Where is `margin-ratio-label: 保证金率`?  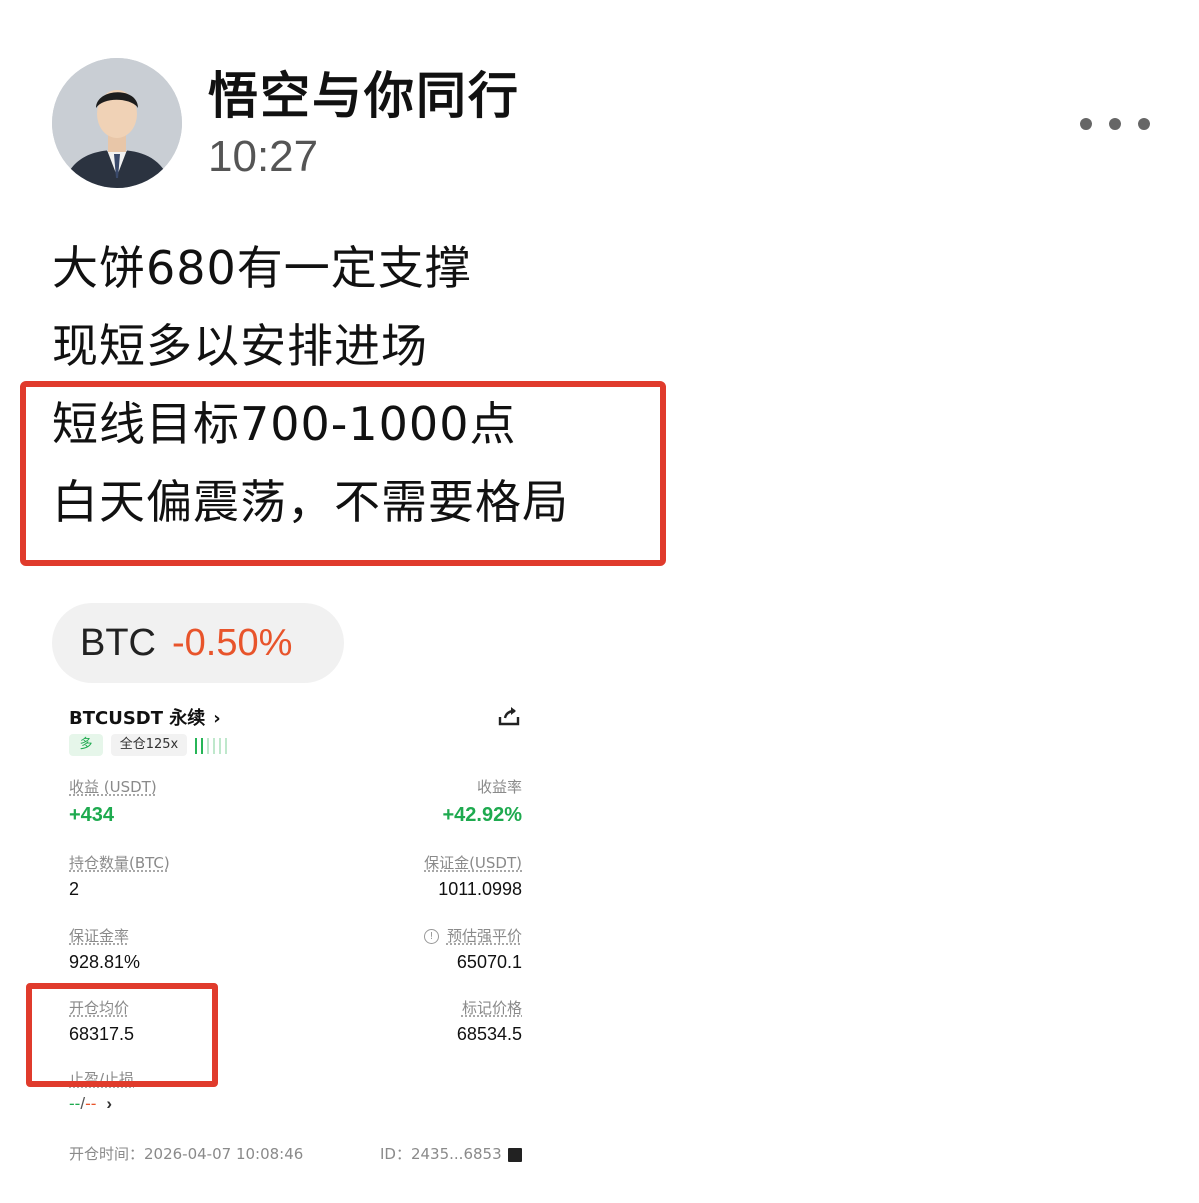
margin-ratio-label: 保证金率 is located at coordinates (99, 935).